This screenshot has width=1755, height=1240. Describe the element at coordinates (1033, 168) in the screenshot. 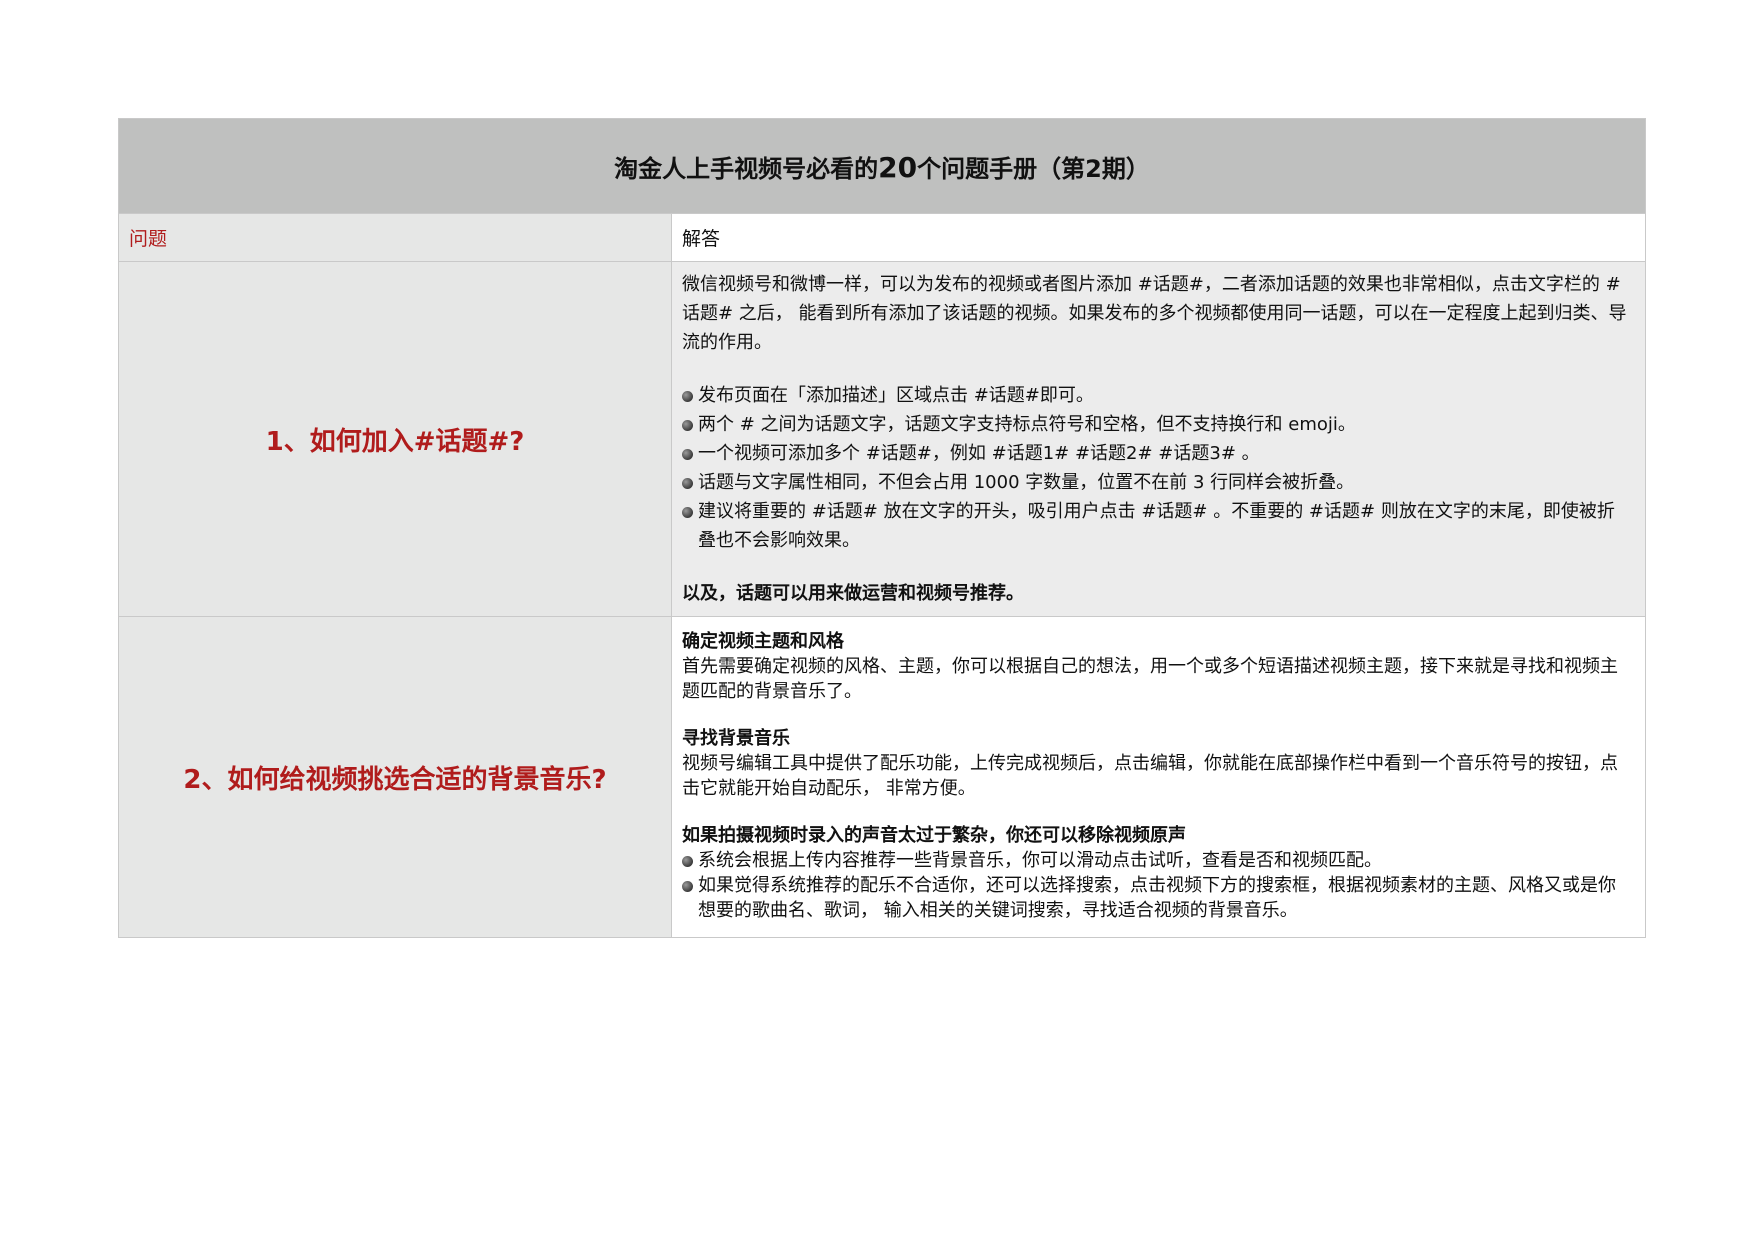

I see `title-suffix: 个问题手册（第2期）` at that location.